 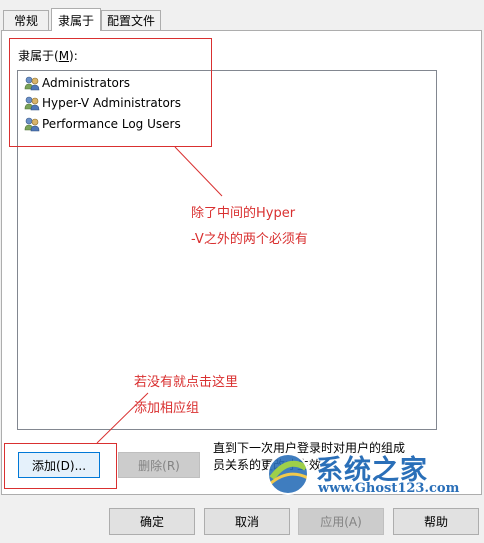 I want to click on ok-button: 确定, so click(x=152, y=521).